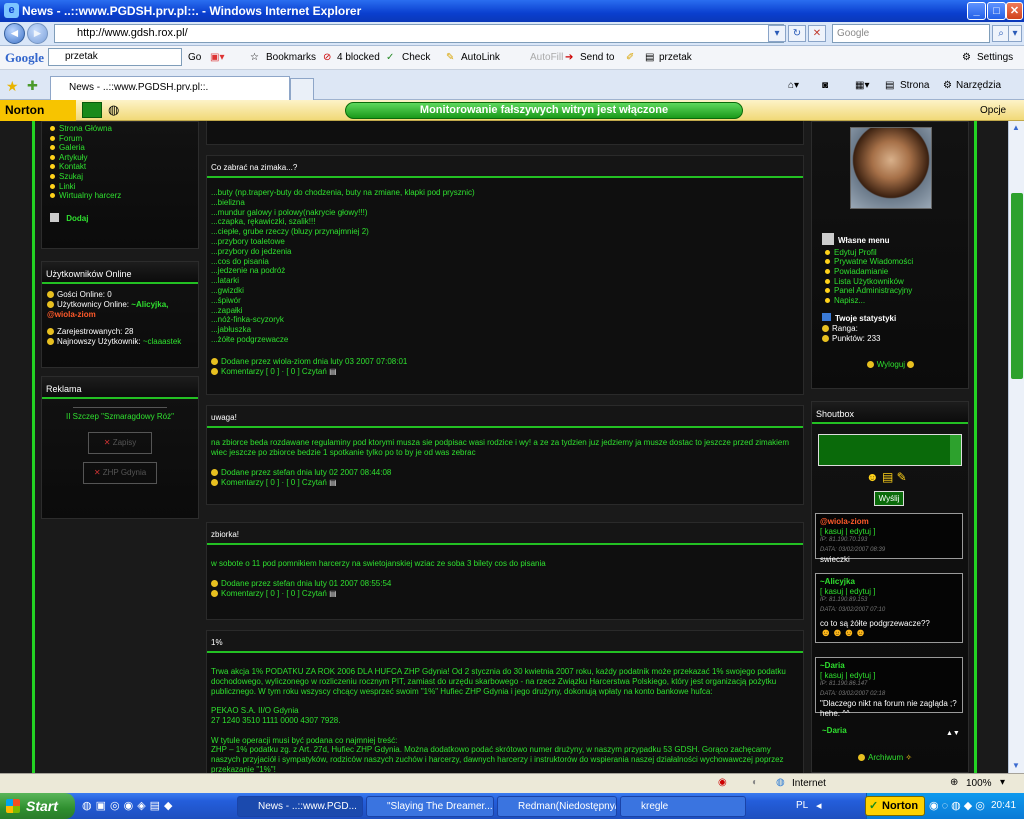 The height and width of the screenshot is (819, 1024). What do you see at coordinates (683, 806) in the screenshot?
I see `task-folder-kregle: kregle` at bounding box center [683, 806].